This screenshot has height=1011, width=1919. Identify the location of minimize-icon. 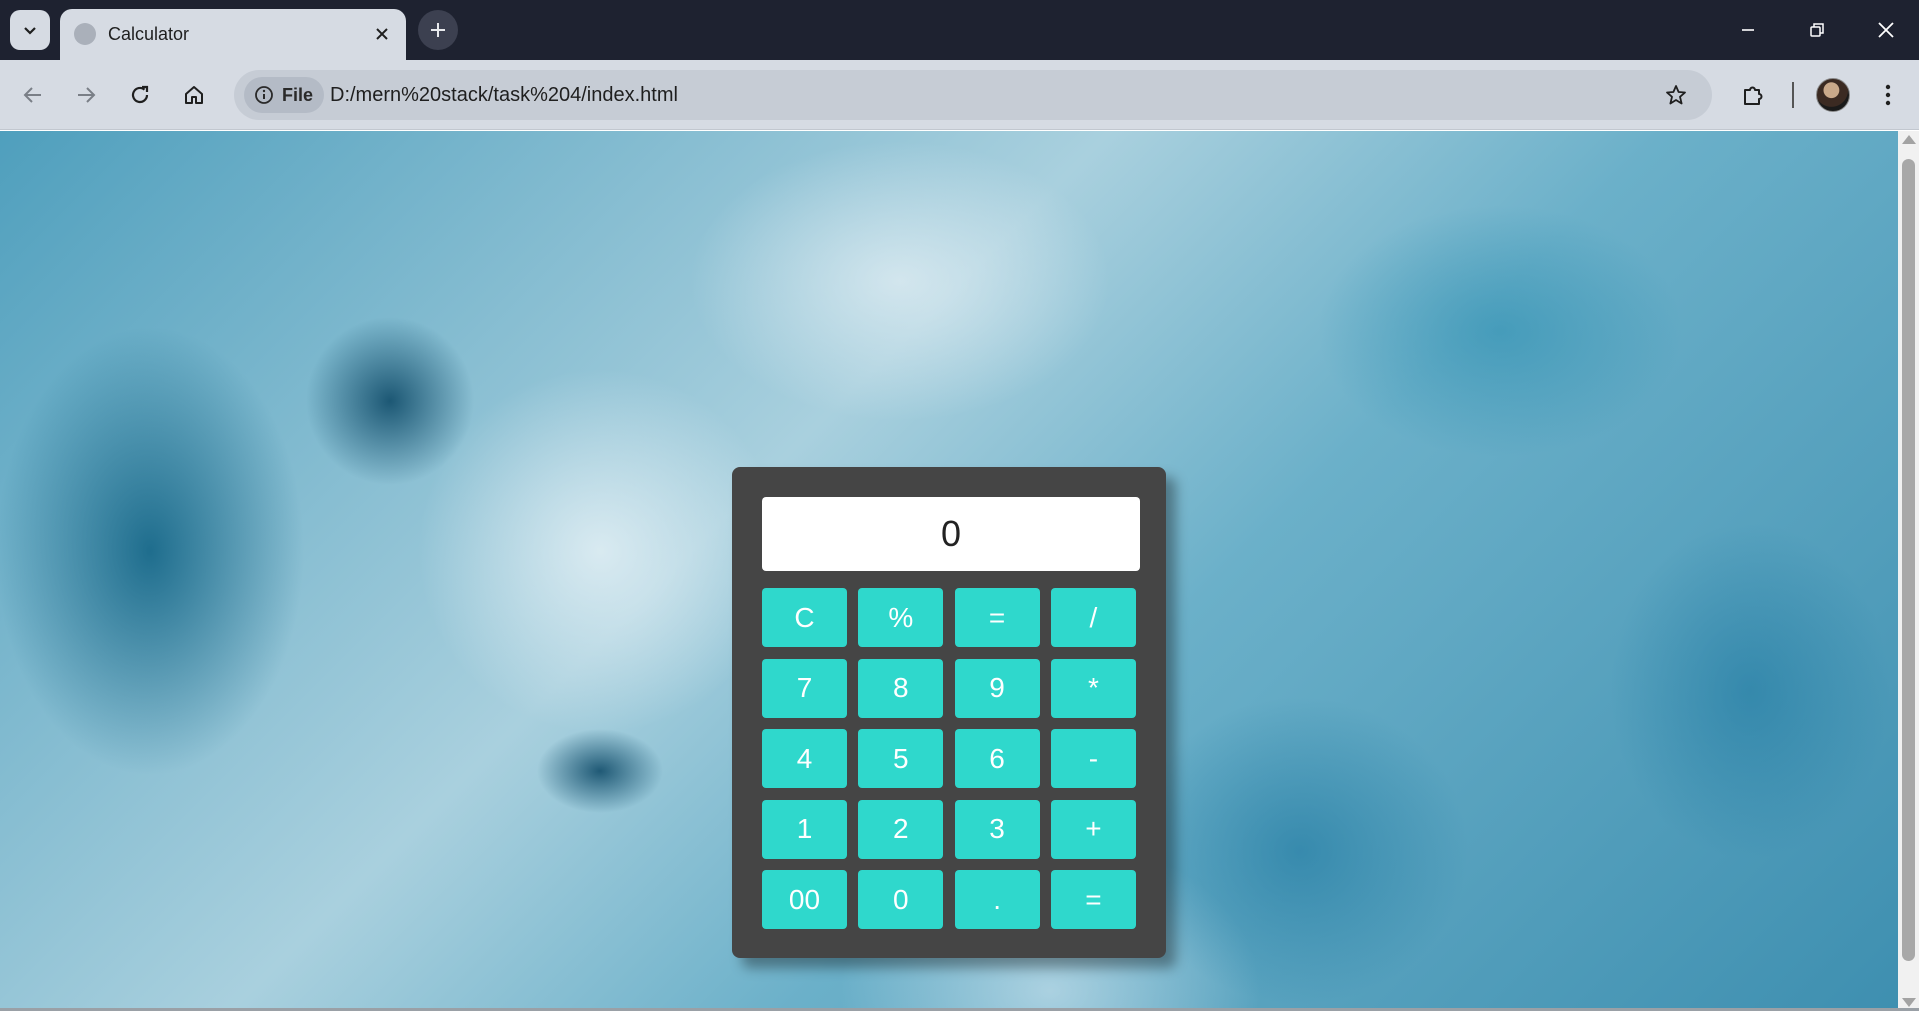
(1748, 30).